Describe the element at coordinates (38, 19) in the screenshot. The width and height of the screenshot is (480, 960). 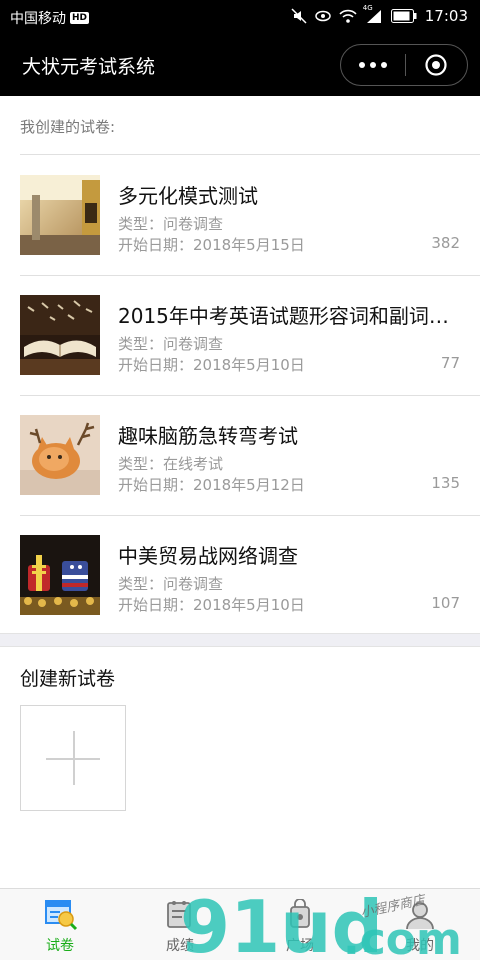
I see `carrier-name: 中国移动` at that location.